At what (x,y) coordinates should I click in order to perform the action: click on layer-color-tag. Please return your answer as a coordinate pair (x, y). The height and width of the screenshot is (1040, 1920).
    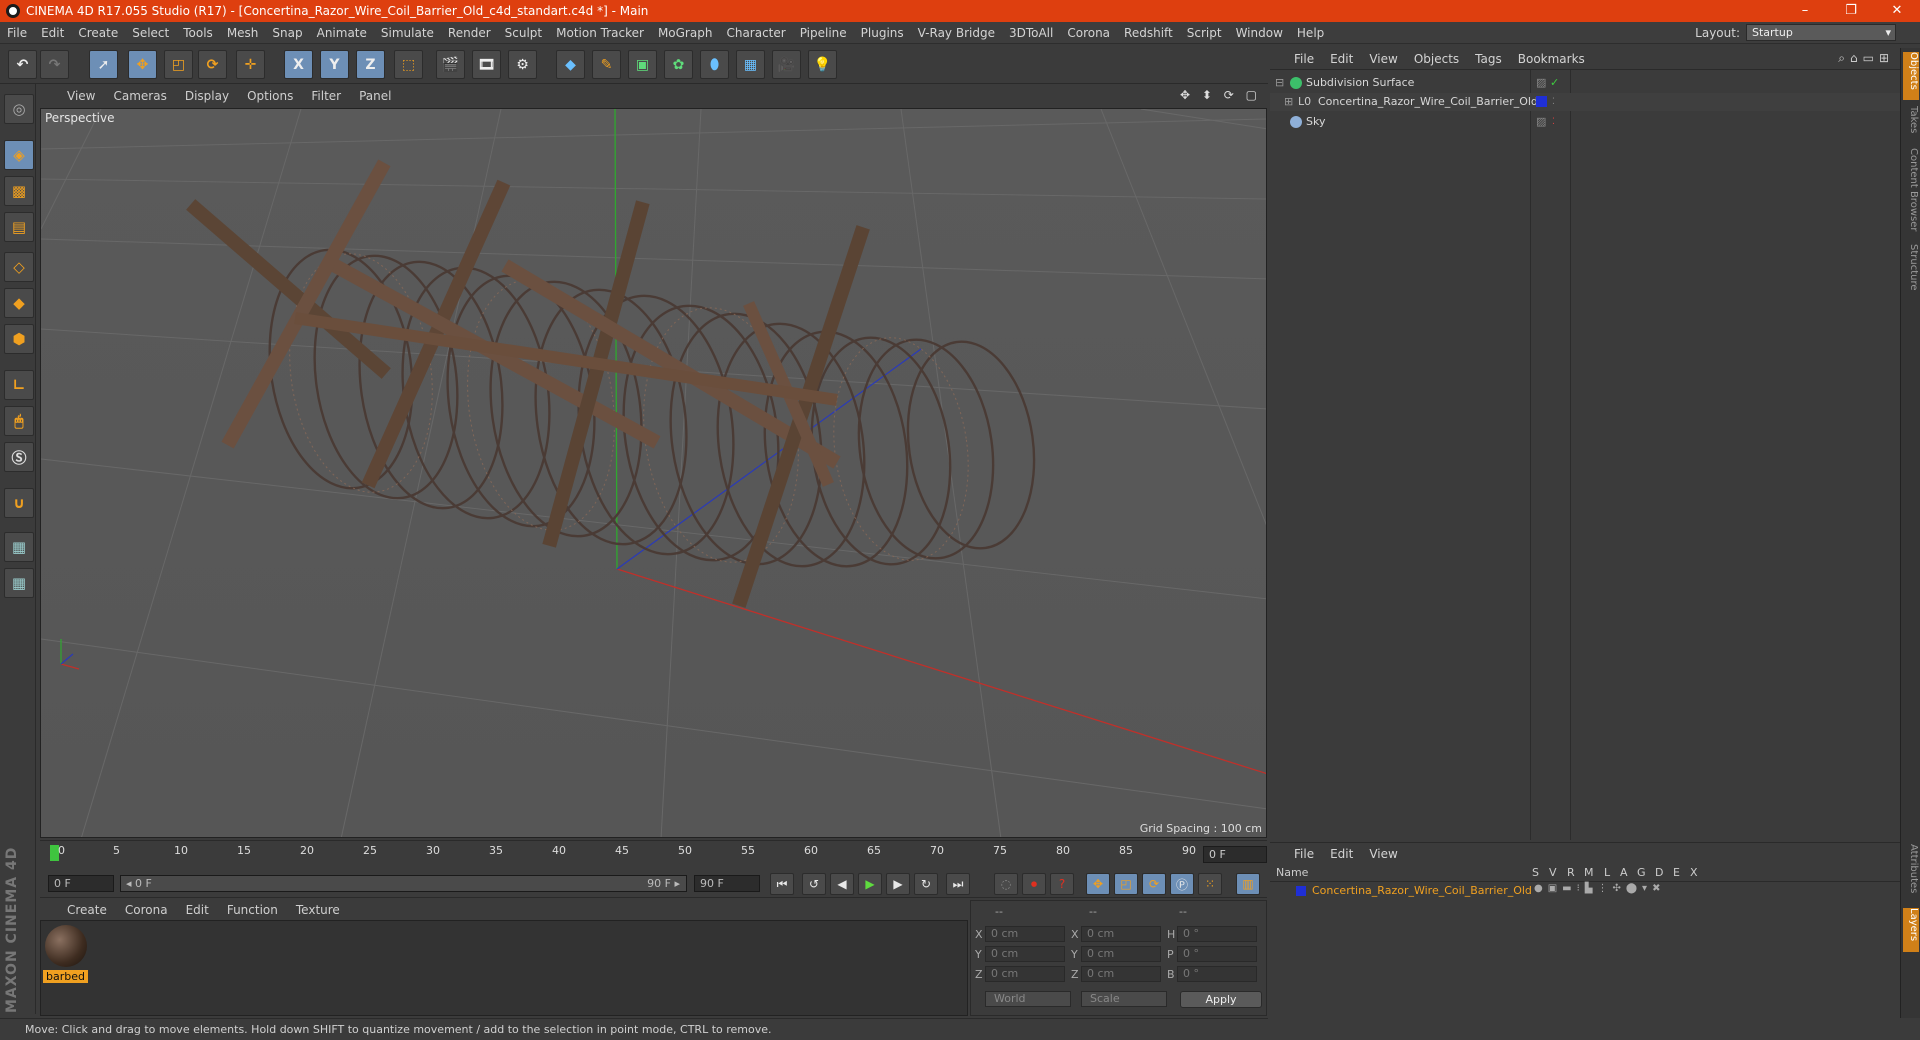
    Looking at the image, I should click on (1541, 101).